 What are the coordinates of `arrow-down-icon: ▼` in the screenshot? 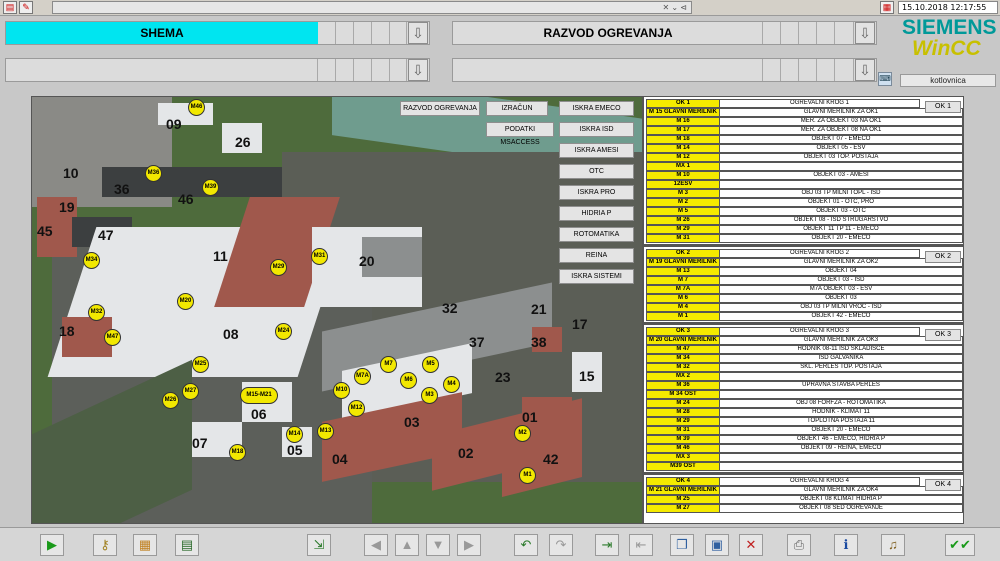 It's located at (438, 545).